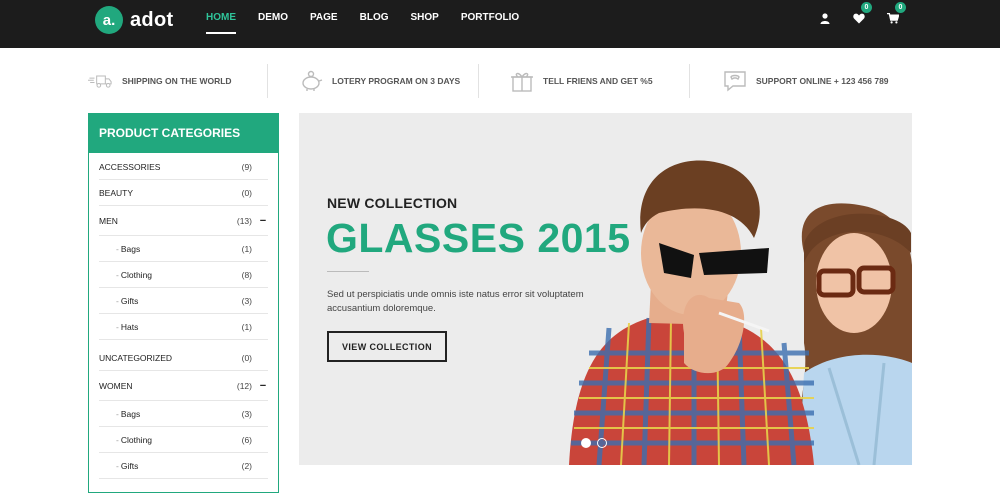 The image size is (1000, 493). I want to click on category-name: UNCATEGORIZED, so click(136, 357).